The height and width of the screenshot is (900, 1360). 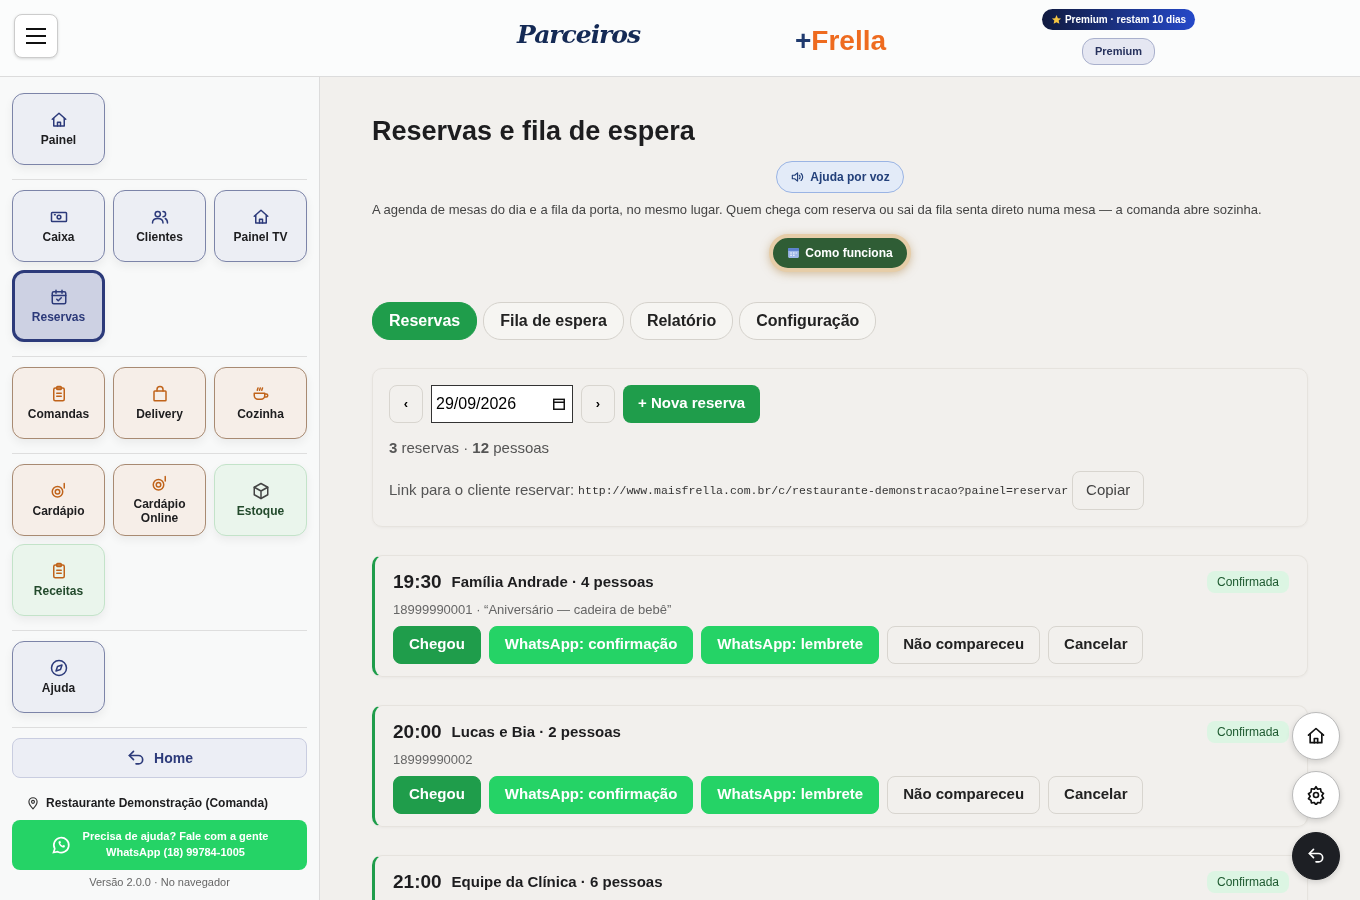 What do you see at coordinates (840, 177) in the screenshot?
I see `voice-help-button: Ajuda por voz` at bounding box center [840, 177].